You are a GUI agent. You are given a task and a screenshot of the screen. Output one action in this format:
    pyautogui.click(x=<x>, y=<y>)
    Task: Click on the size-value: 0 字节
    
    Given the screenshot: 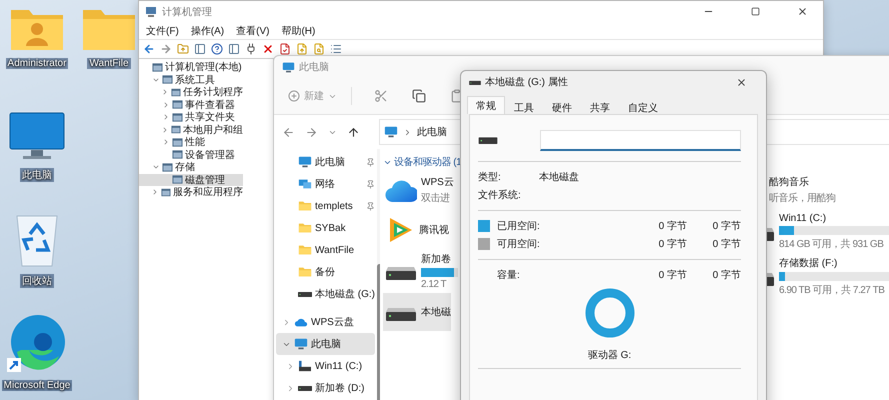 What is the action you would take?
    pyautogui.click(x=726, y=275)
    